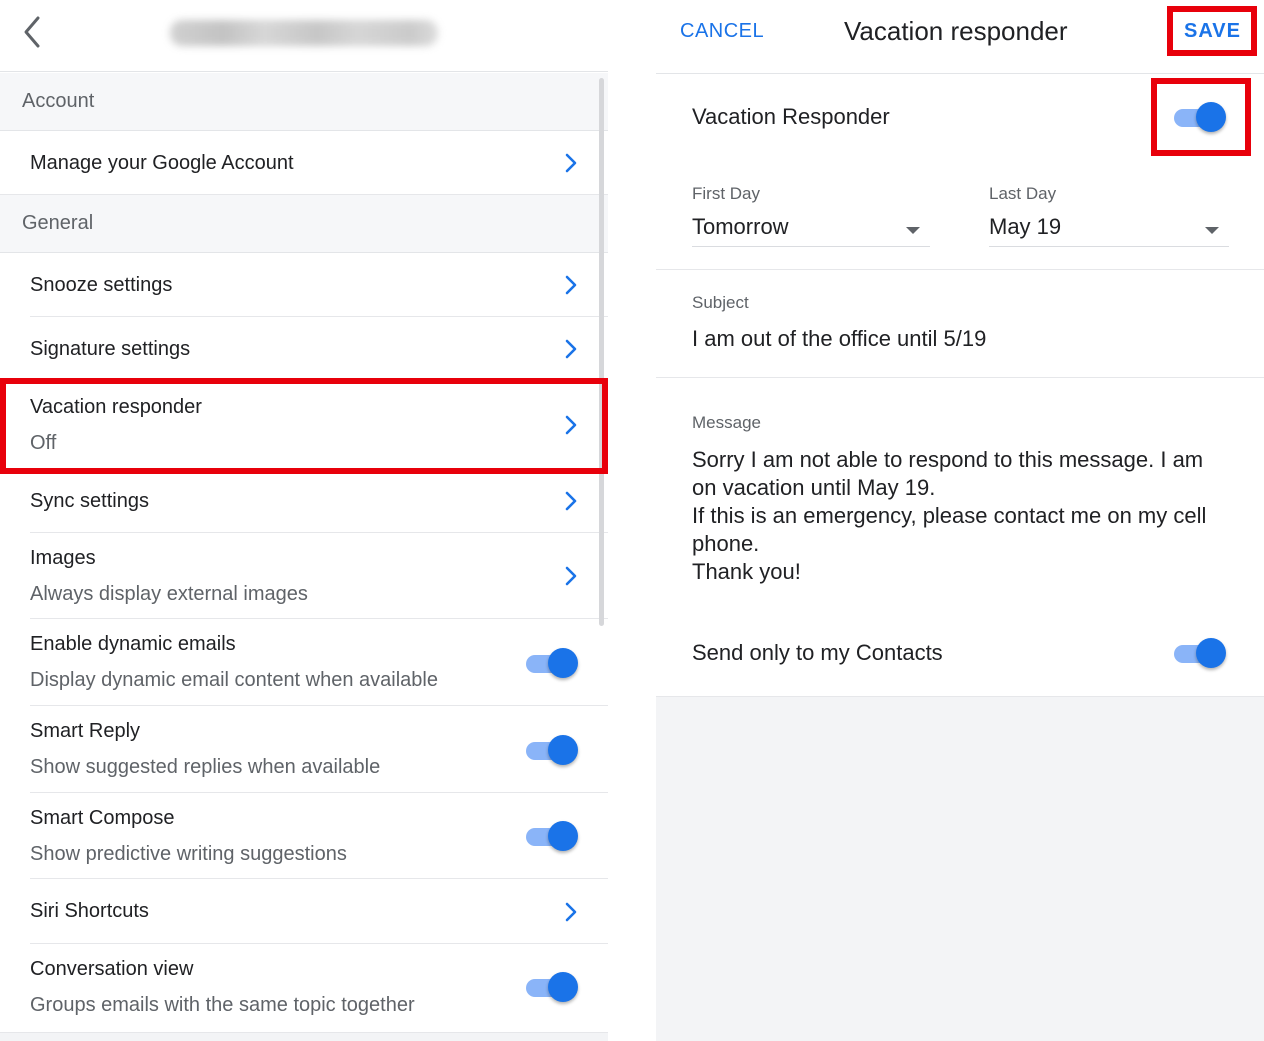 The image size is (1264, 1041). What do you see at coordinates (1200, 653) in the screenshot?
I see `send-only-contacts-toggle` at bounding box center [1200, 653].